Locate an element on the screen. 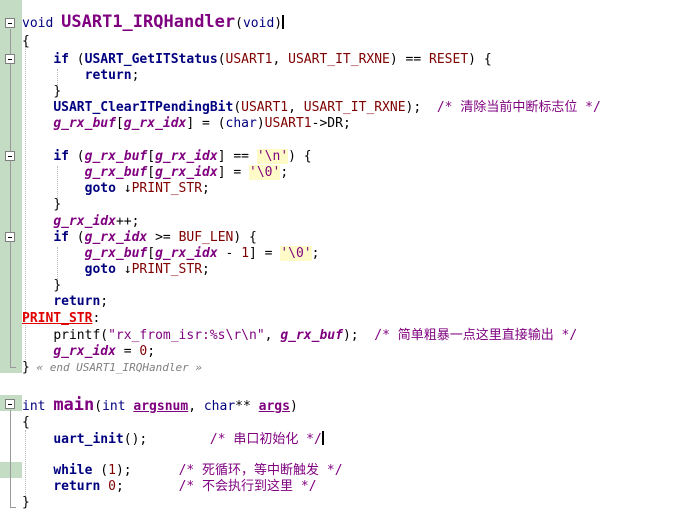 Image resolution: width=697 pixels, height=520 pixels. function-call: USART_GetITStatus is located at coordinates (151, 59).